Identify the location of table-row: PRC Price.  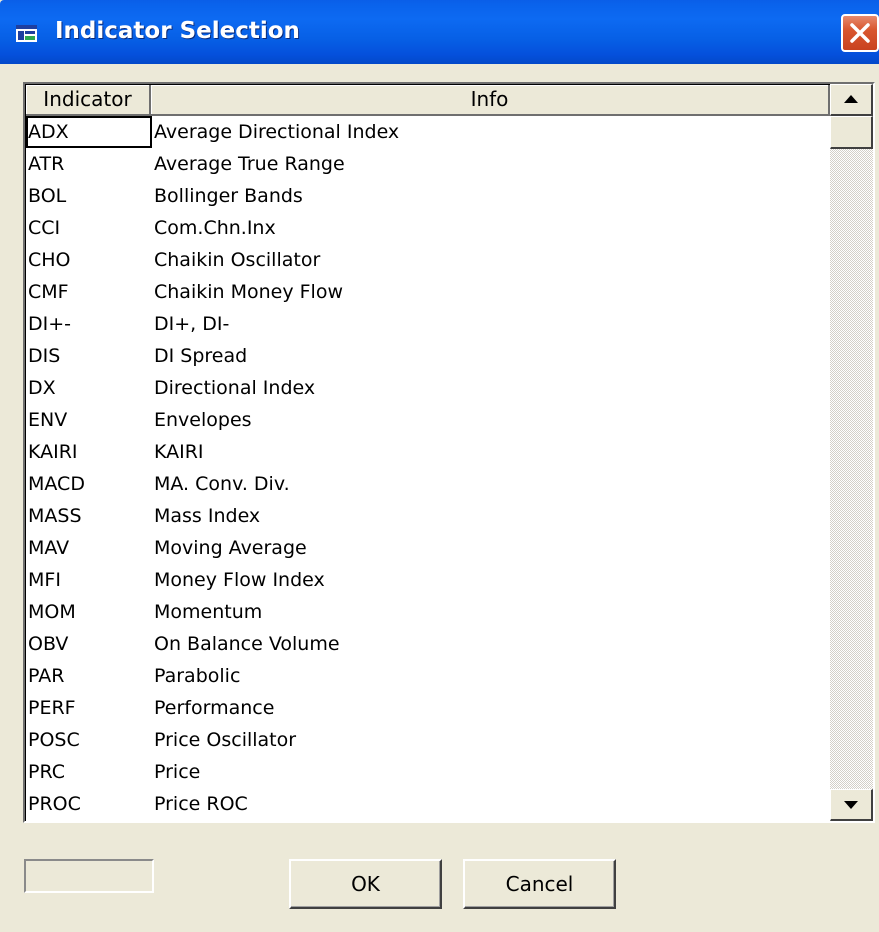
(428, 772).